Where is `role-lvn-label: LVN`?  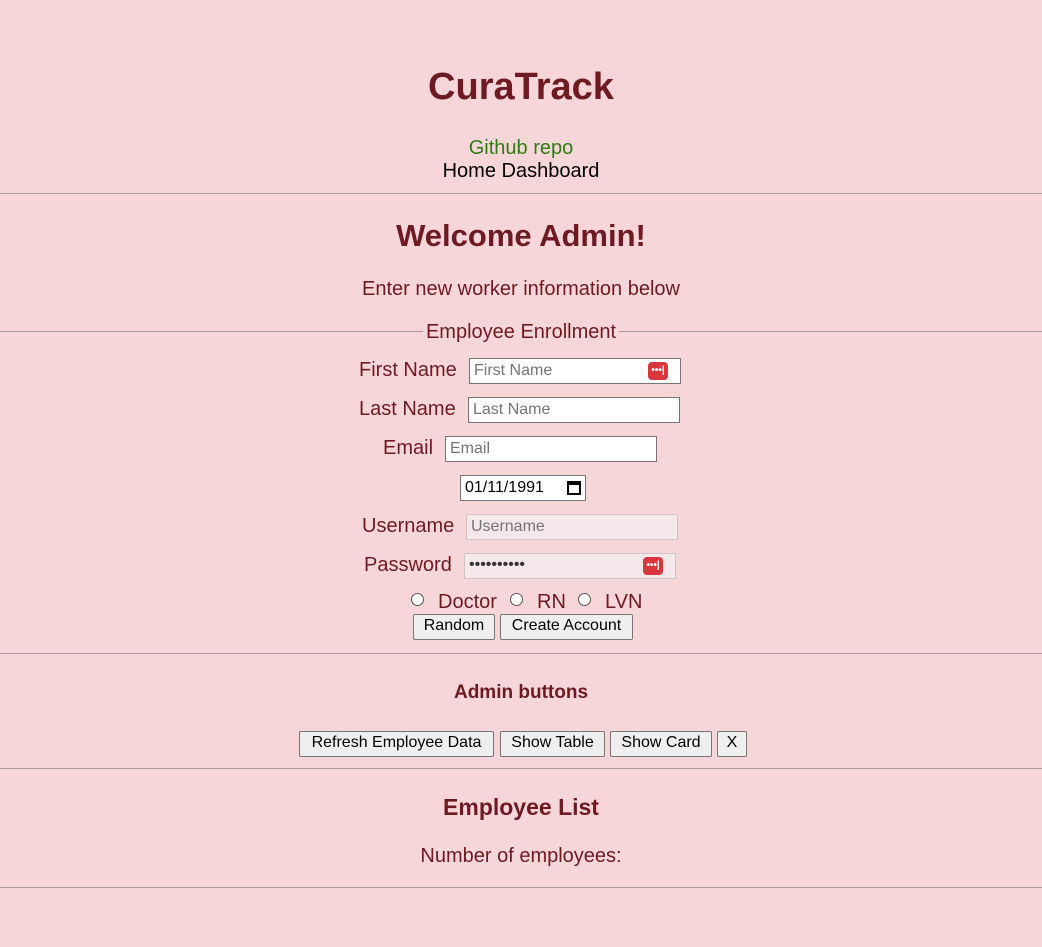
role-lvn-label: LVN is located at coordinates (624, 602).